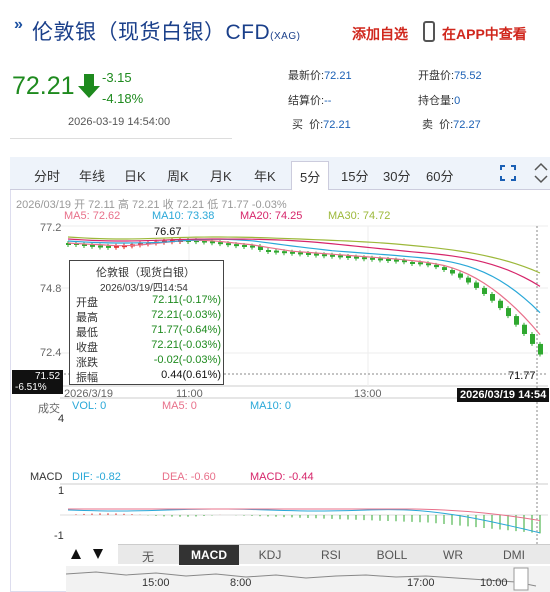 The height and width of the screenshot is (592, 550). What do you see at coordinates (151, 32) in the screenshot?
I see `title-text: 伦敦银（现货白银）CFD` at bounding box center [151, 32].